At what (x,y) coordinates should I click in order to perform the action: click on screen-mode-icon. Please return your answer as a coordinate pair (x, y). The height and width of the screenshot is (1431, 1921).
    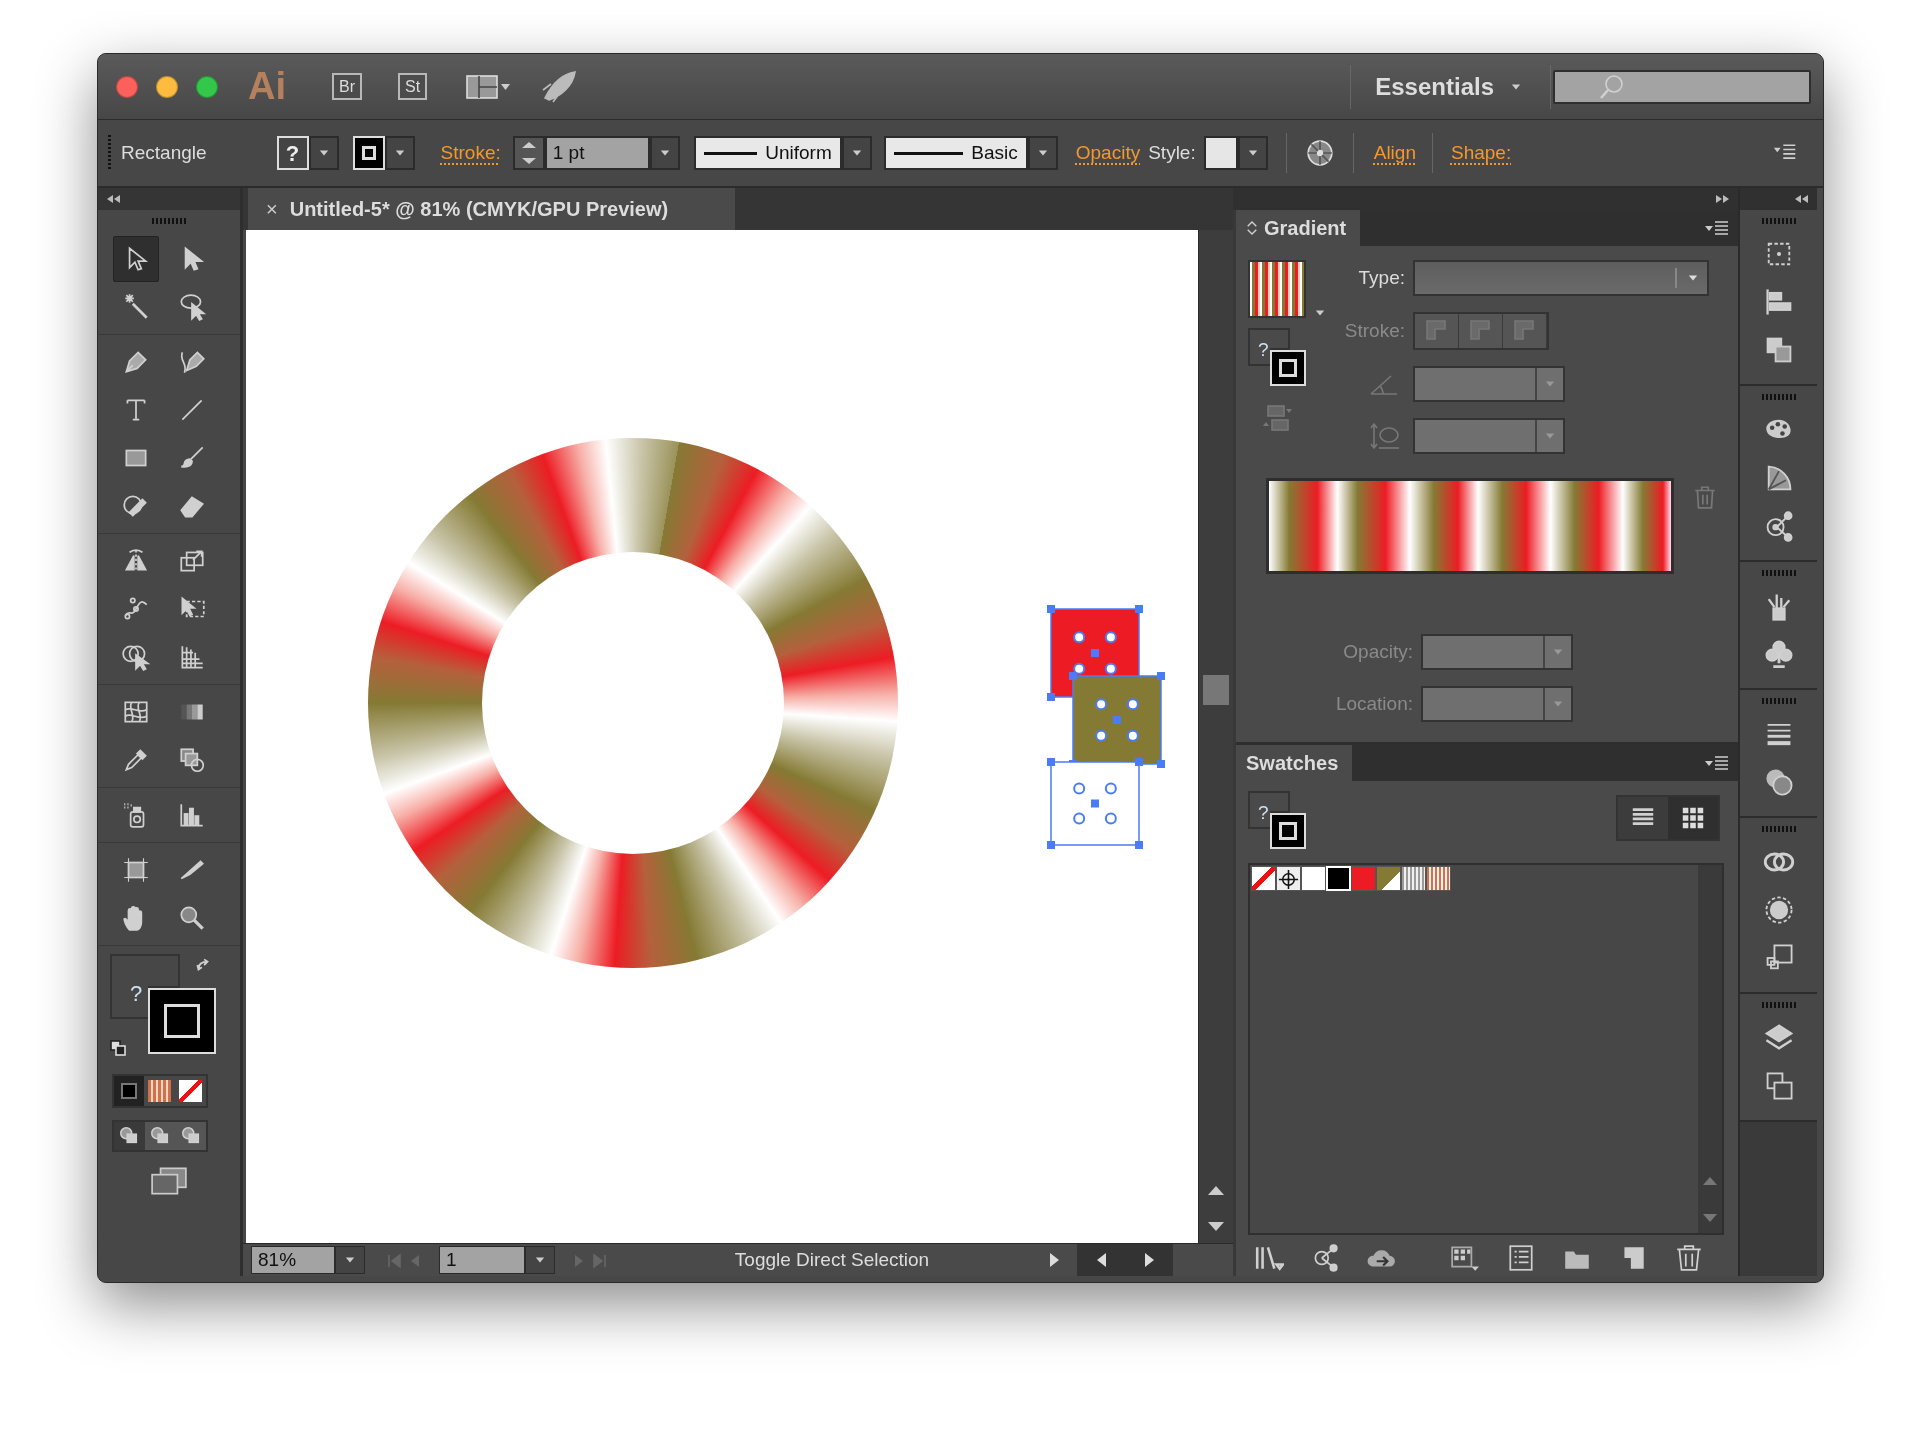
    Looking at the image, I should click on (169, 1181).